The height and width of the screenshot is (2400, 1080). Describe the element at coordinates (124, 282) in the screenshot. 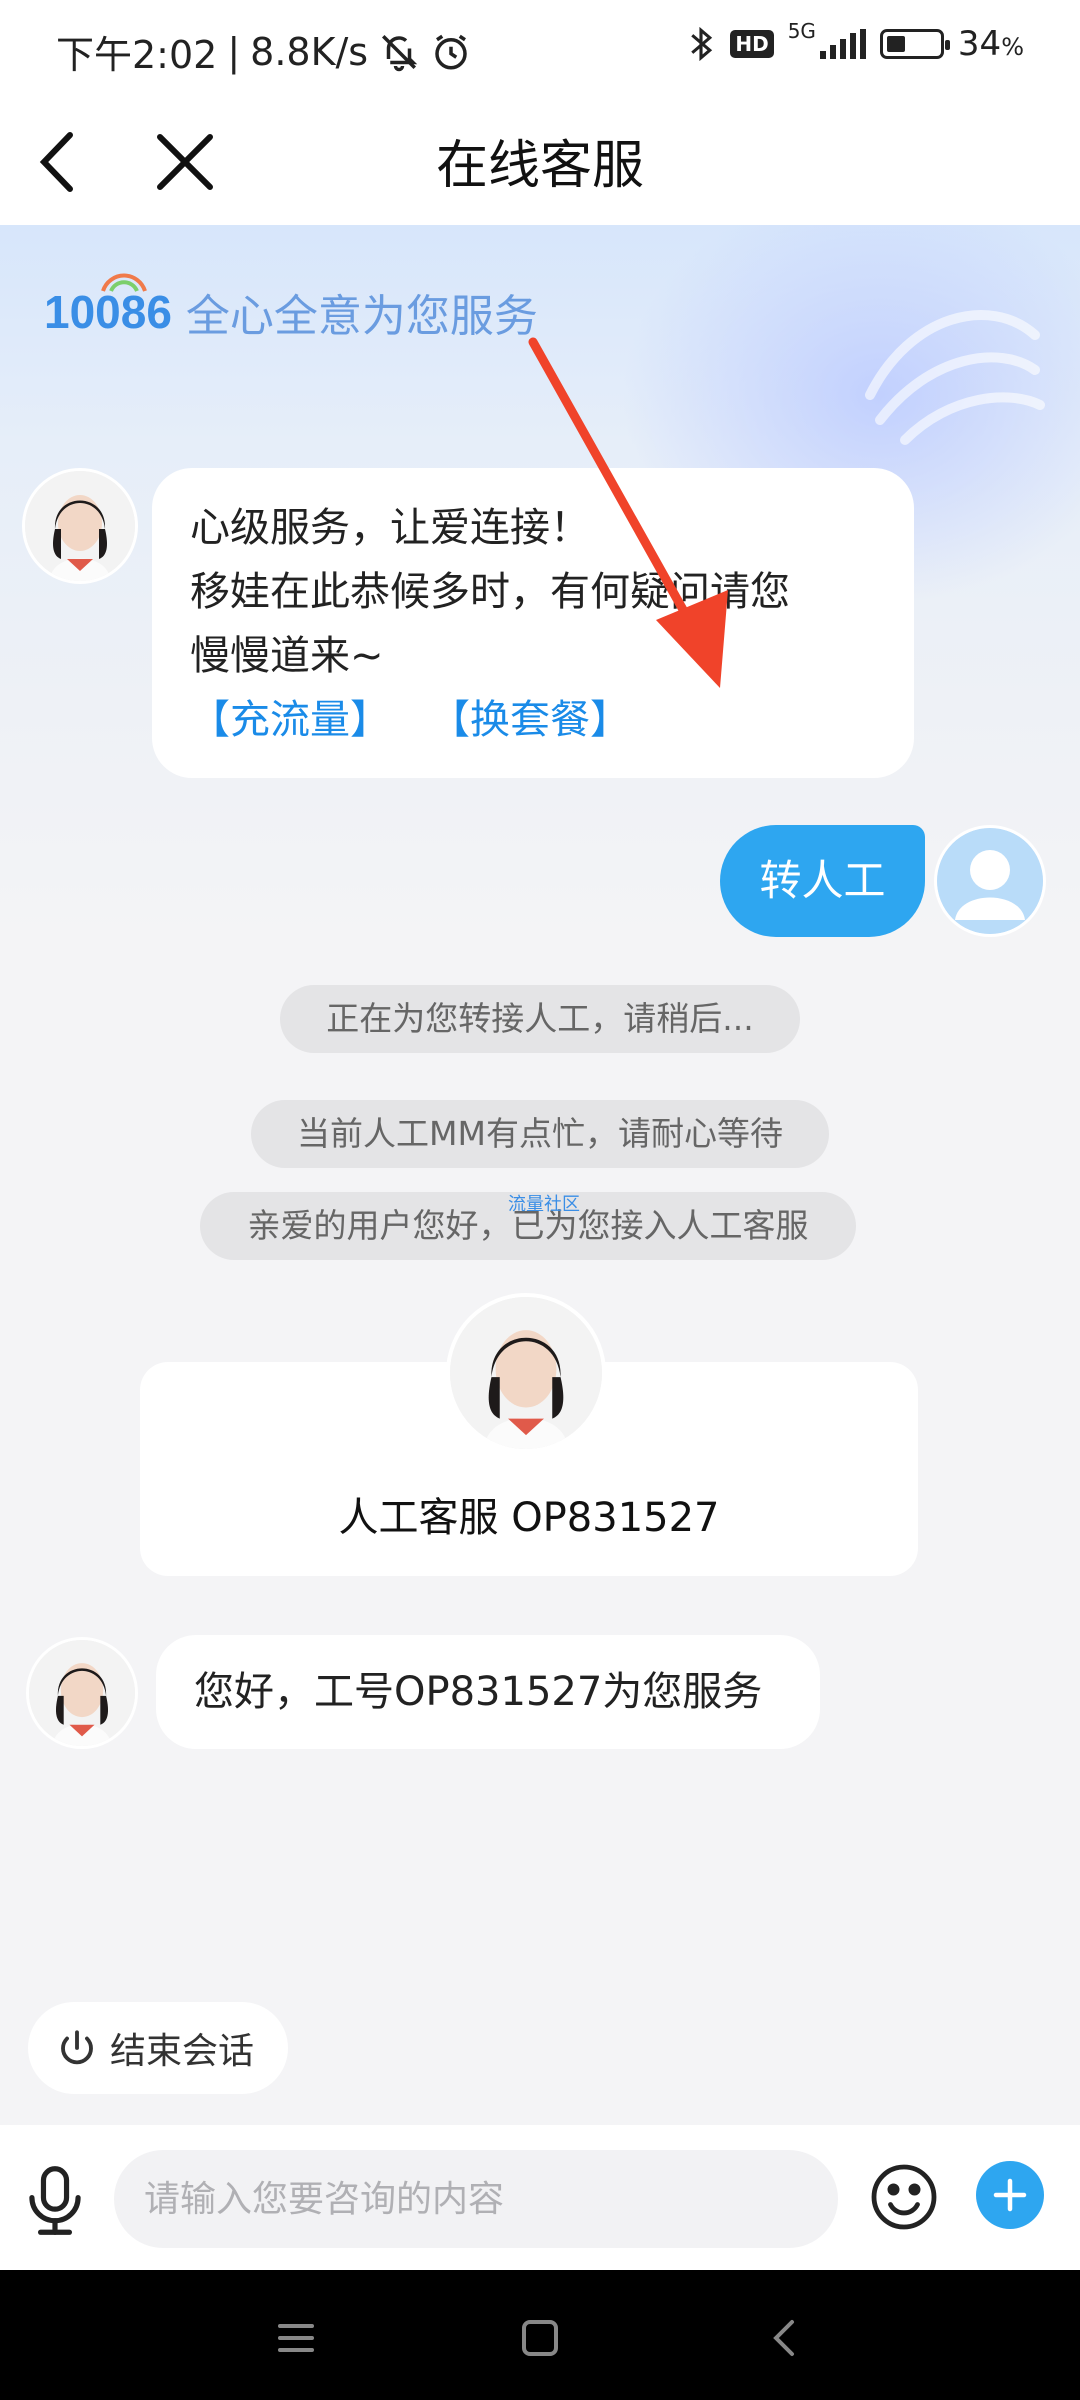

I see `wifi-arc-icon` at that location.